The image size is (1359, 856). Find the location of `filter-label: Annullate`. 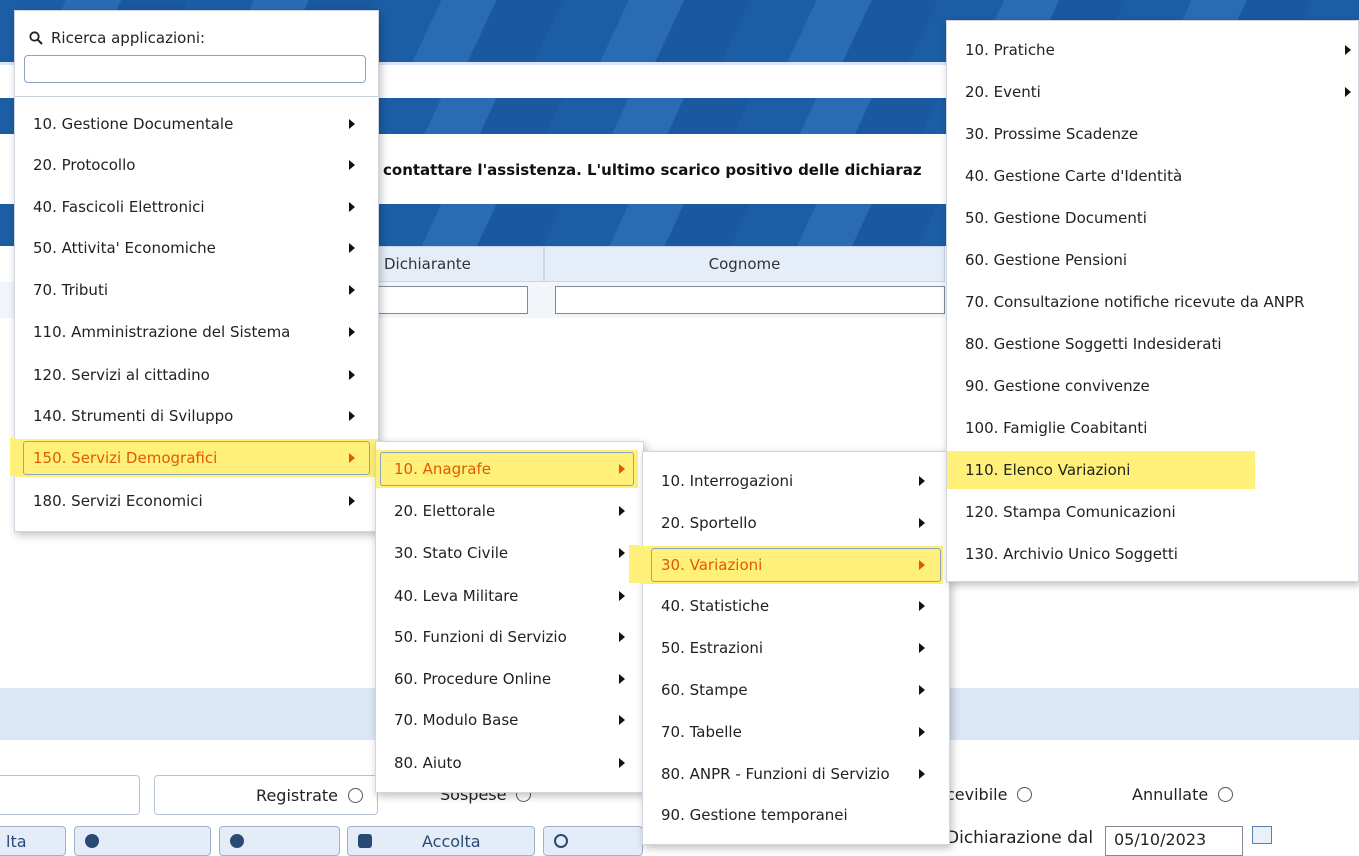

filter-label: Annullate is located at coordinates (1170, 794).